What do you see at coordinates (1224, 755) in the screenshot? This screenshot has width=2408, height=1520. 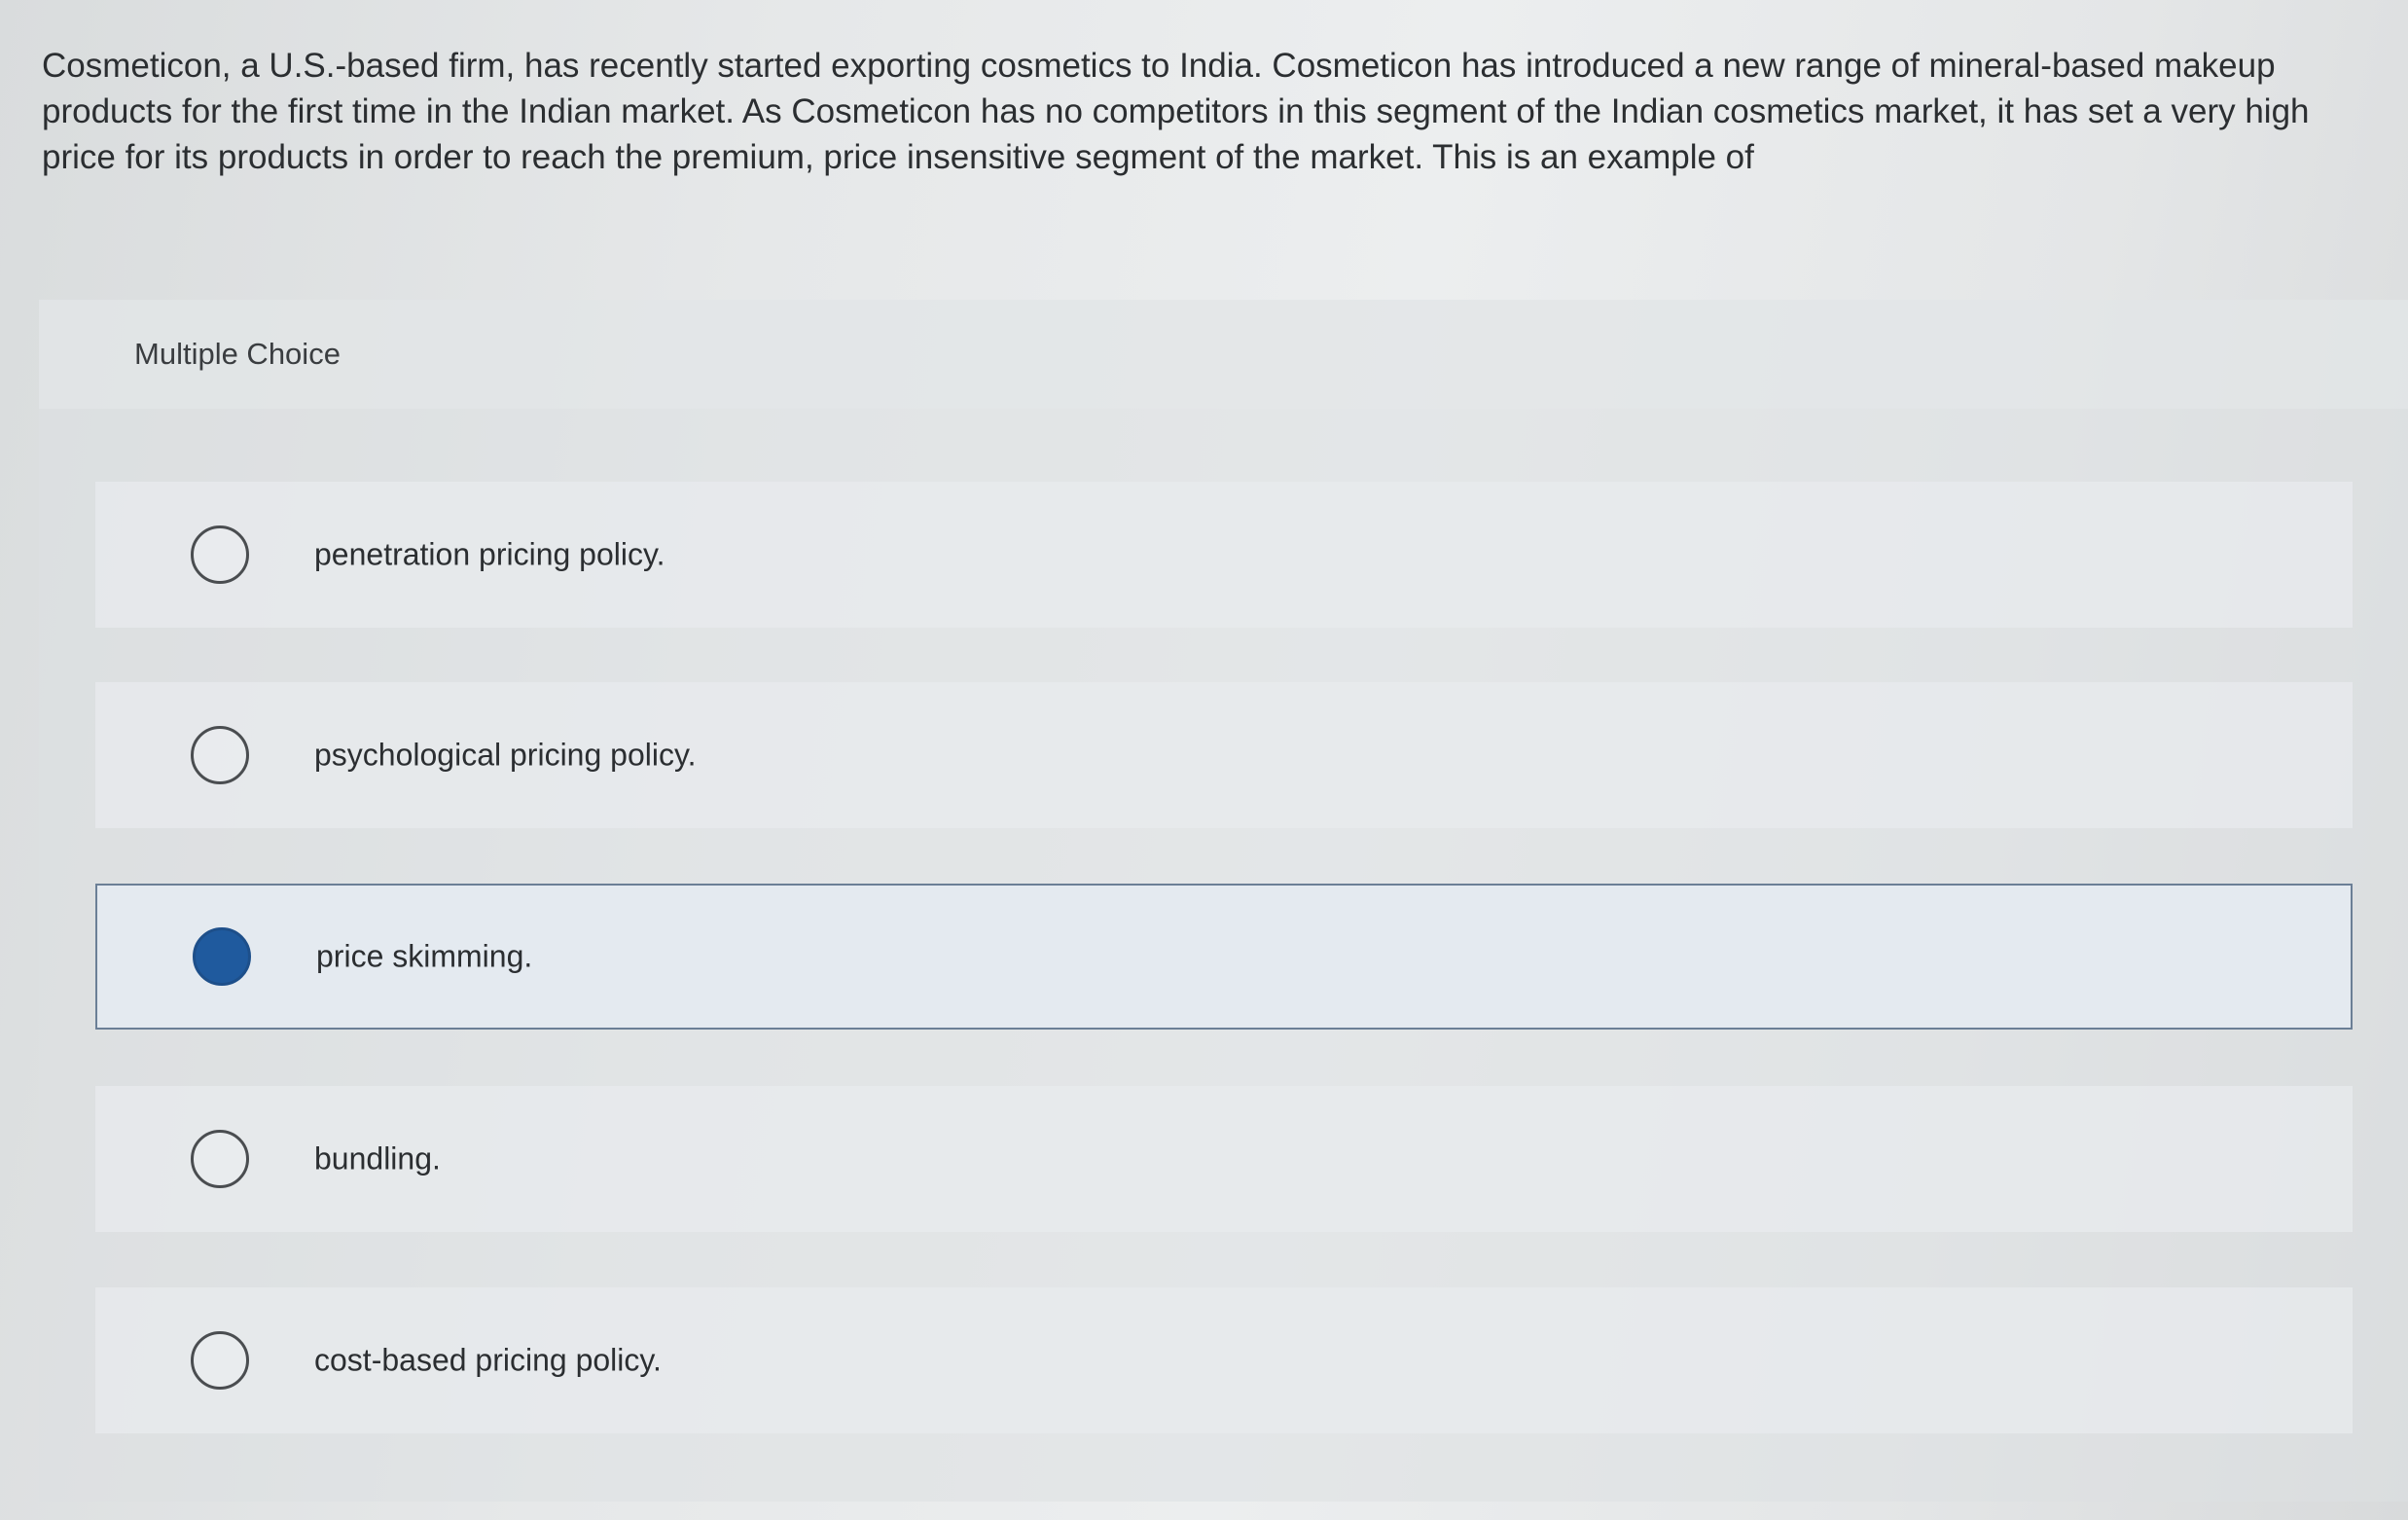 I see `option-psychological-pricing: psychological pricing policy.` at bounding box center [1224, 755].